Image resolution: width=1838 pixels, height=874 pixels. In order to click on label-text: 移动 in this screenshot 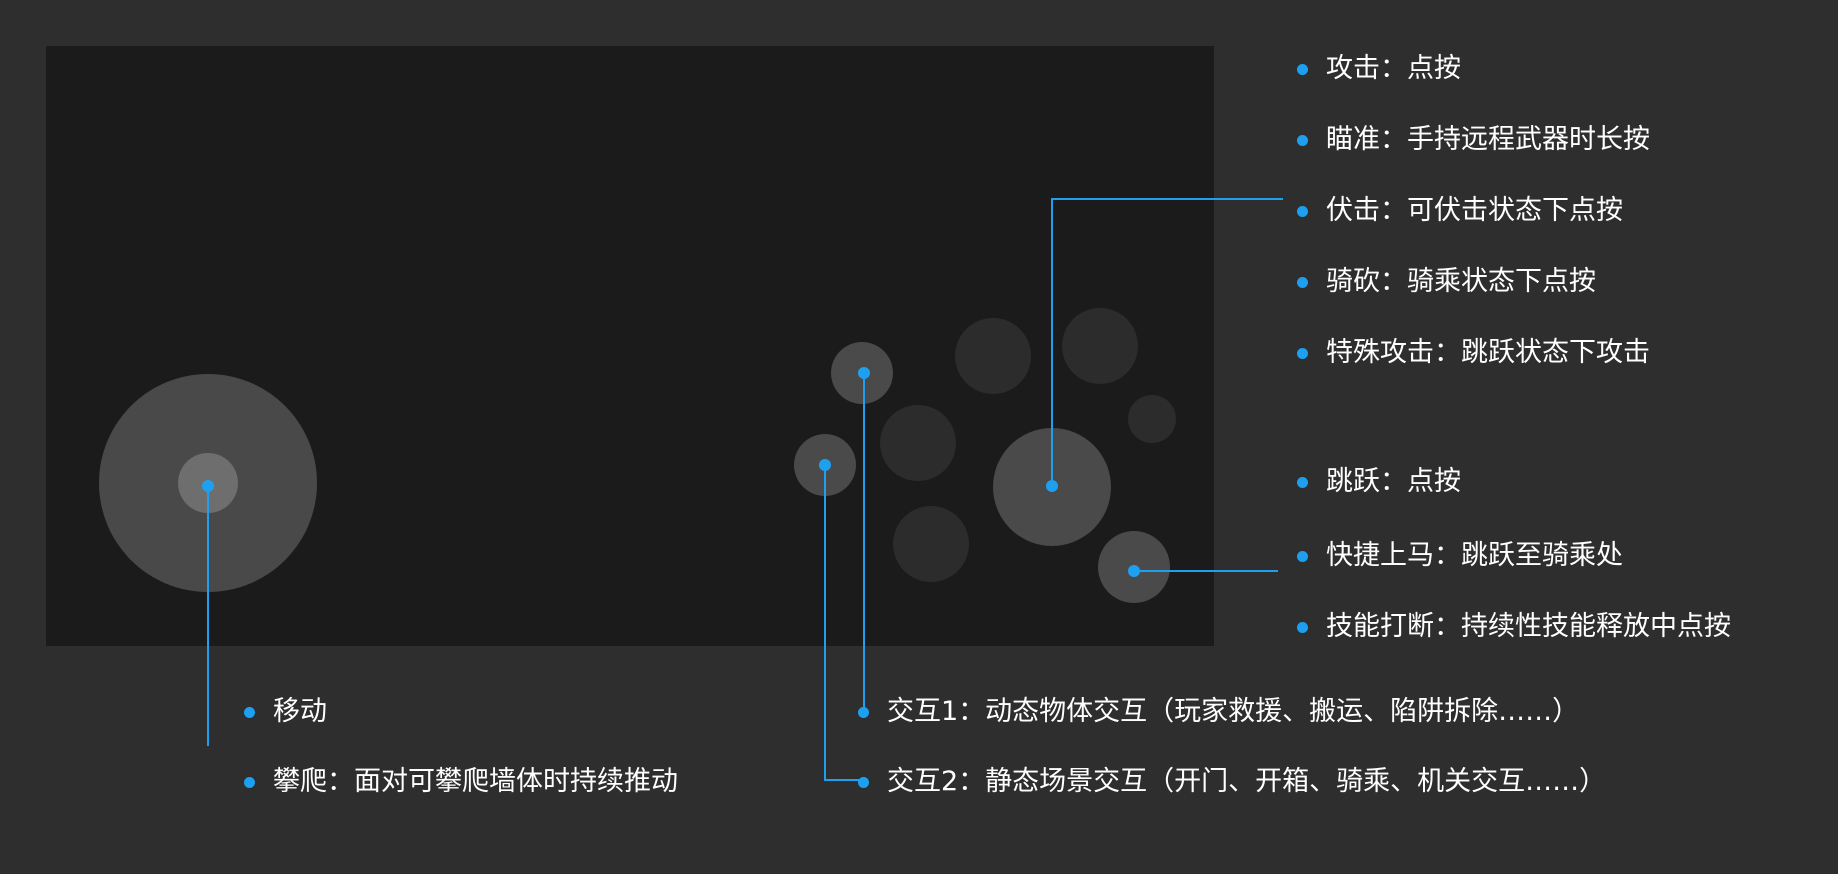, I will do `click(300, 711)`.